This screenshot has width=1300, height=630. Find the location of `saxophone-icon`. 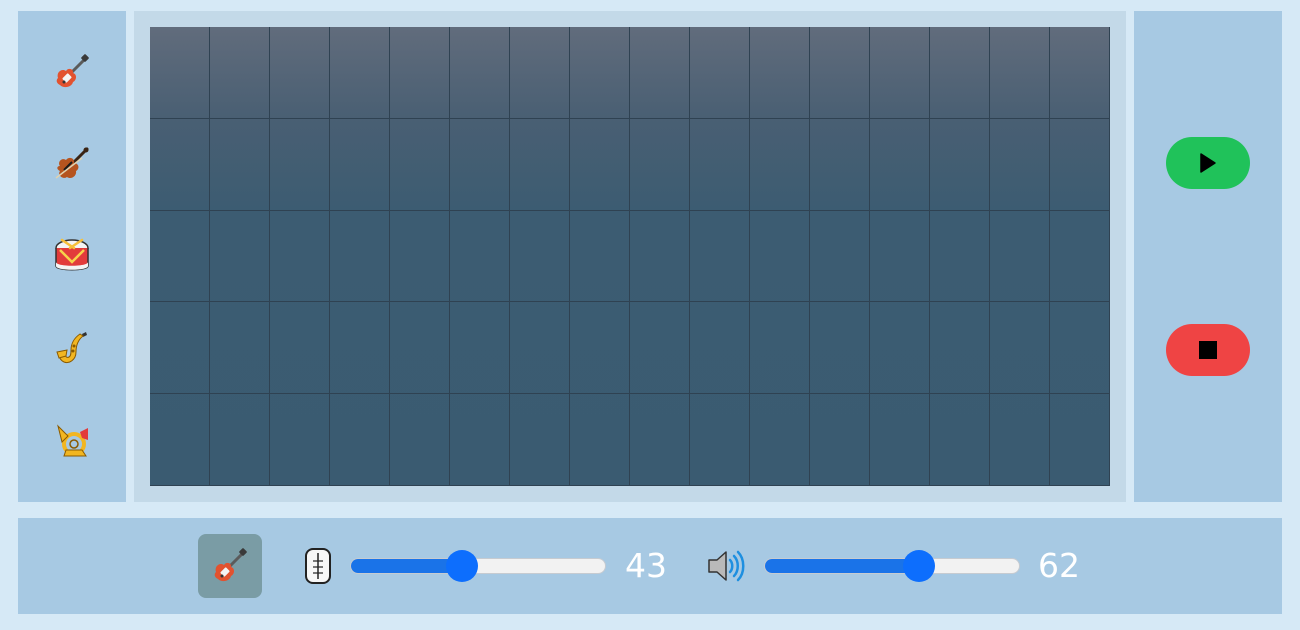

saxophone-icon is located at coordinates (71, 347).